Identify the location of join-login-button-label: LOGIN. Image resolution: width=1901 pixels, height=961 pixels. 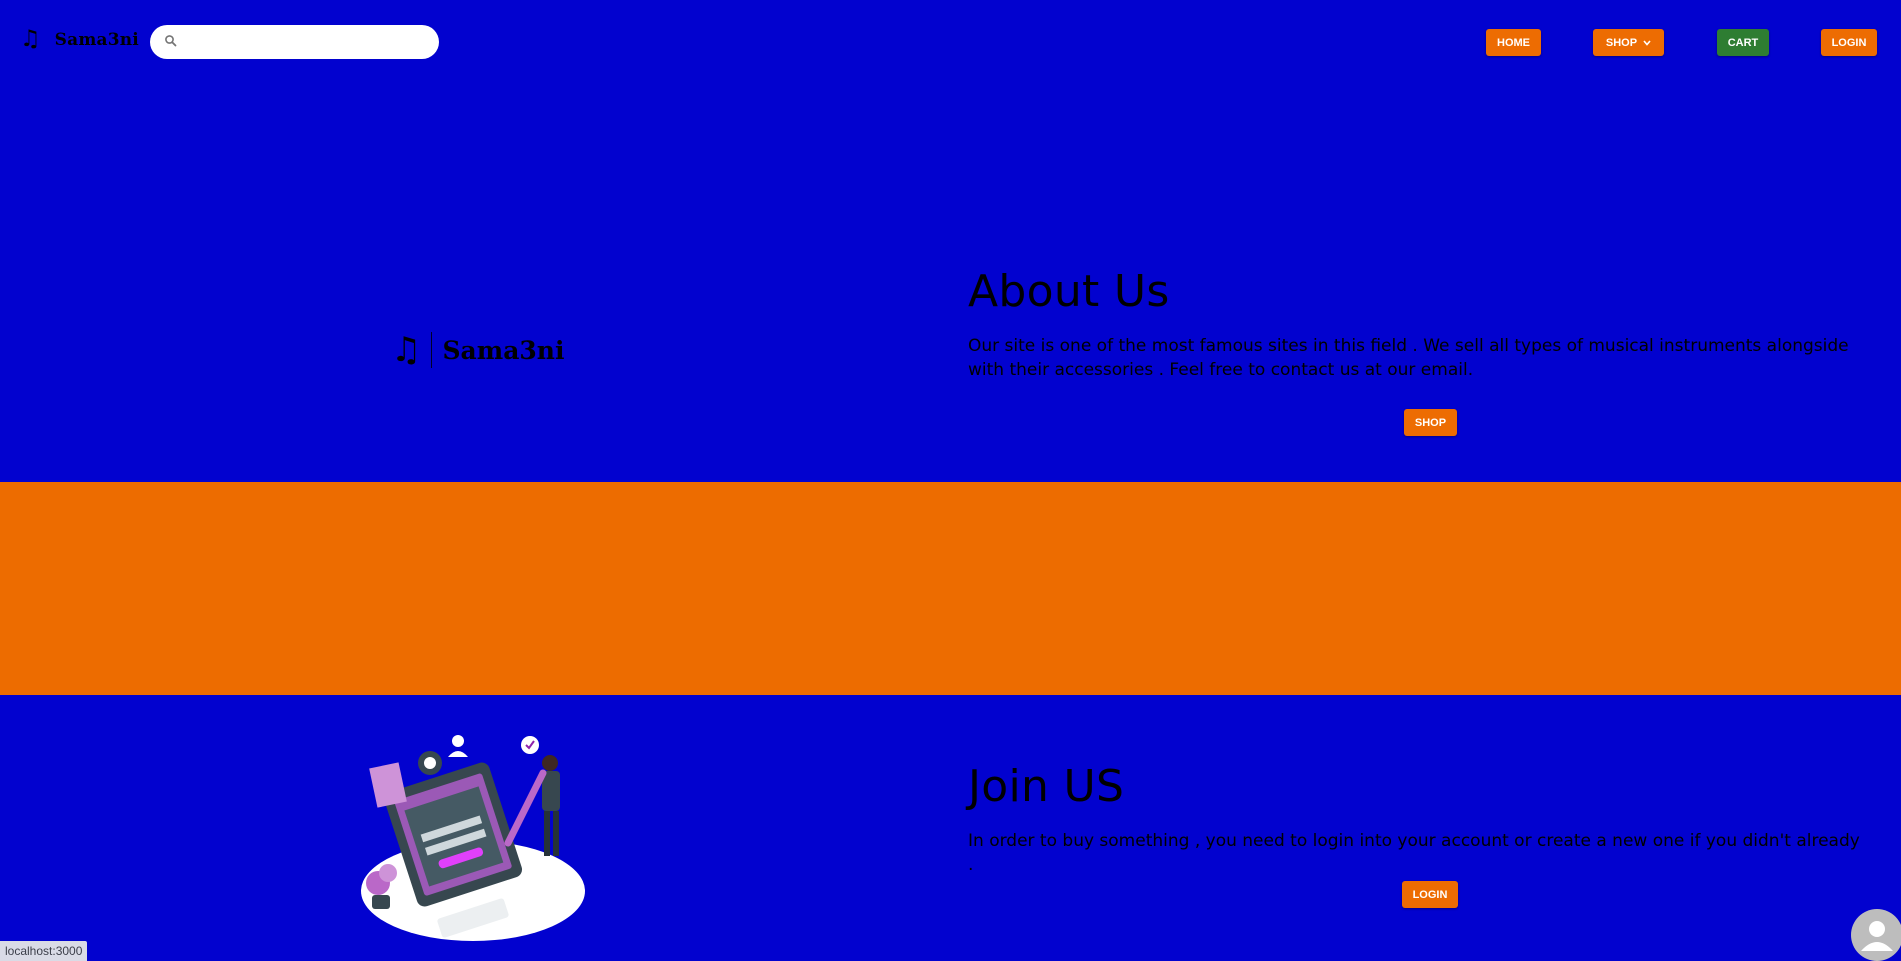
(1430, 894).